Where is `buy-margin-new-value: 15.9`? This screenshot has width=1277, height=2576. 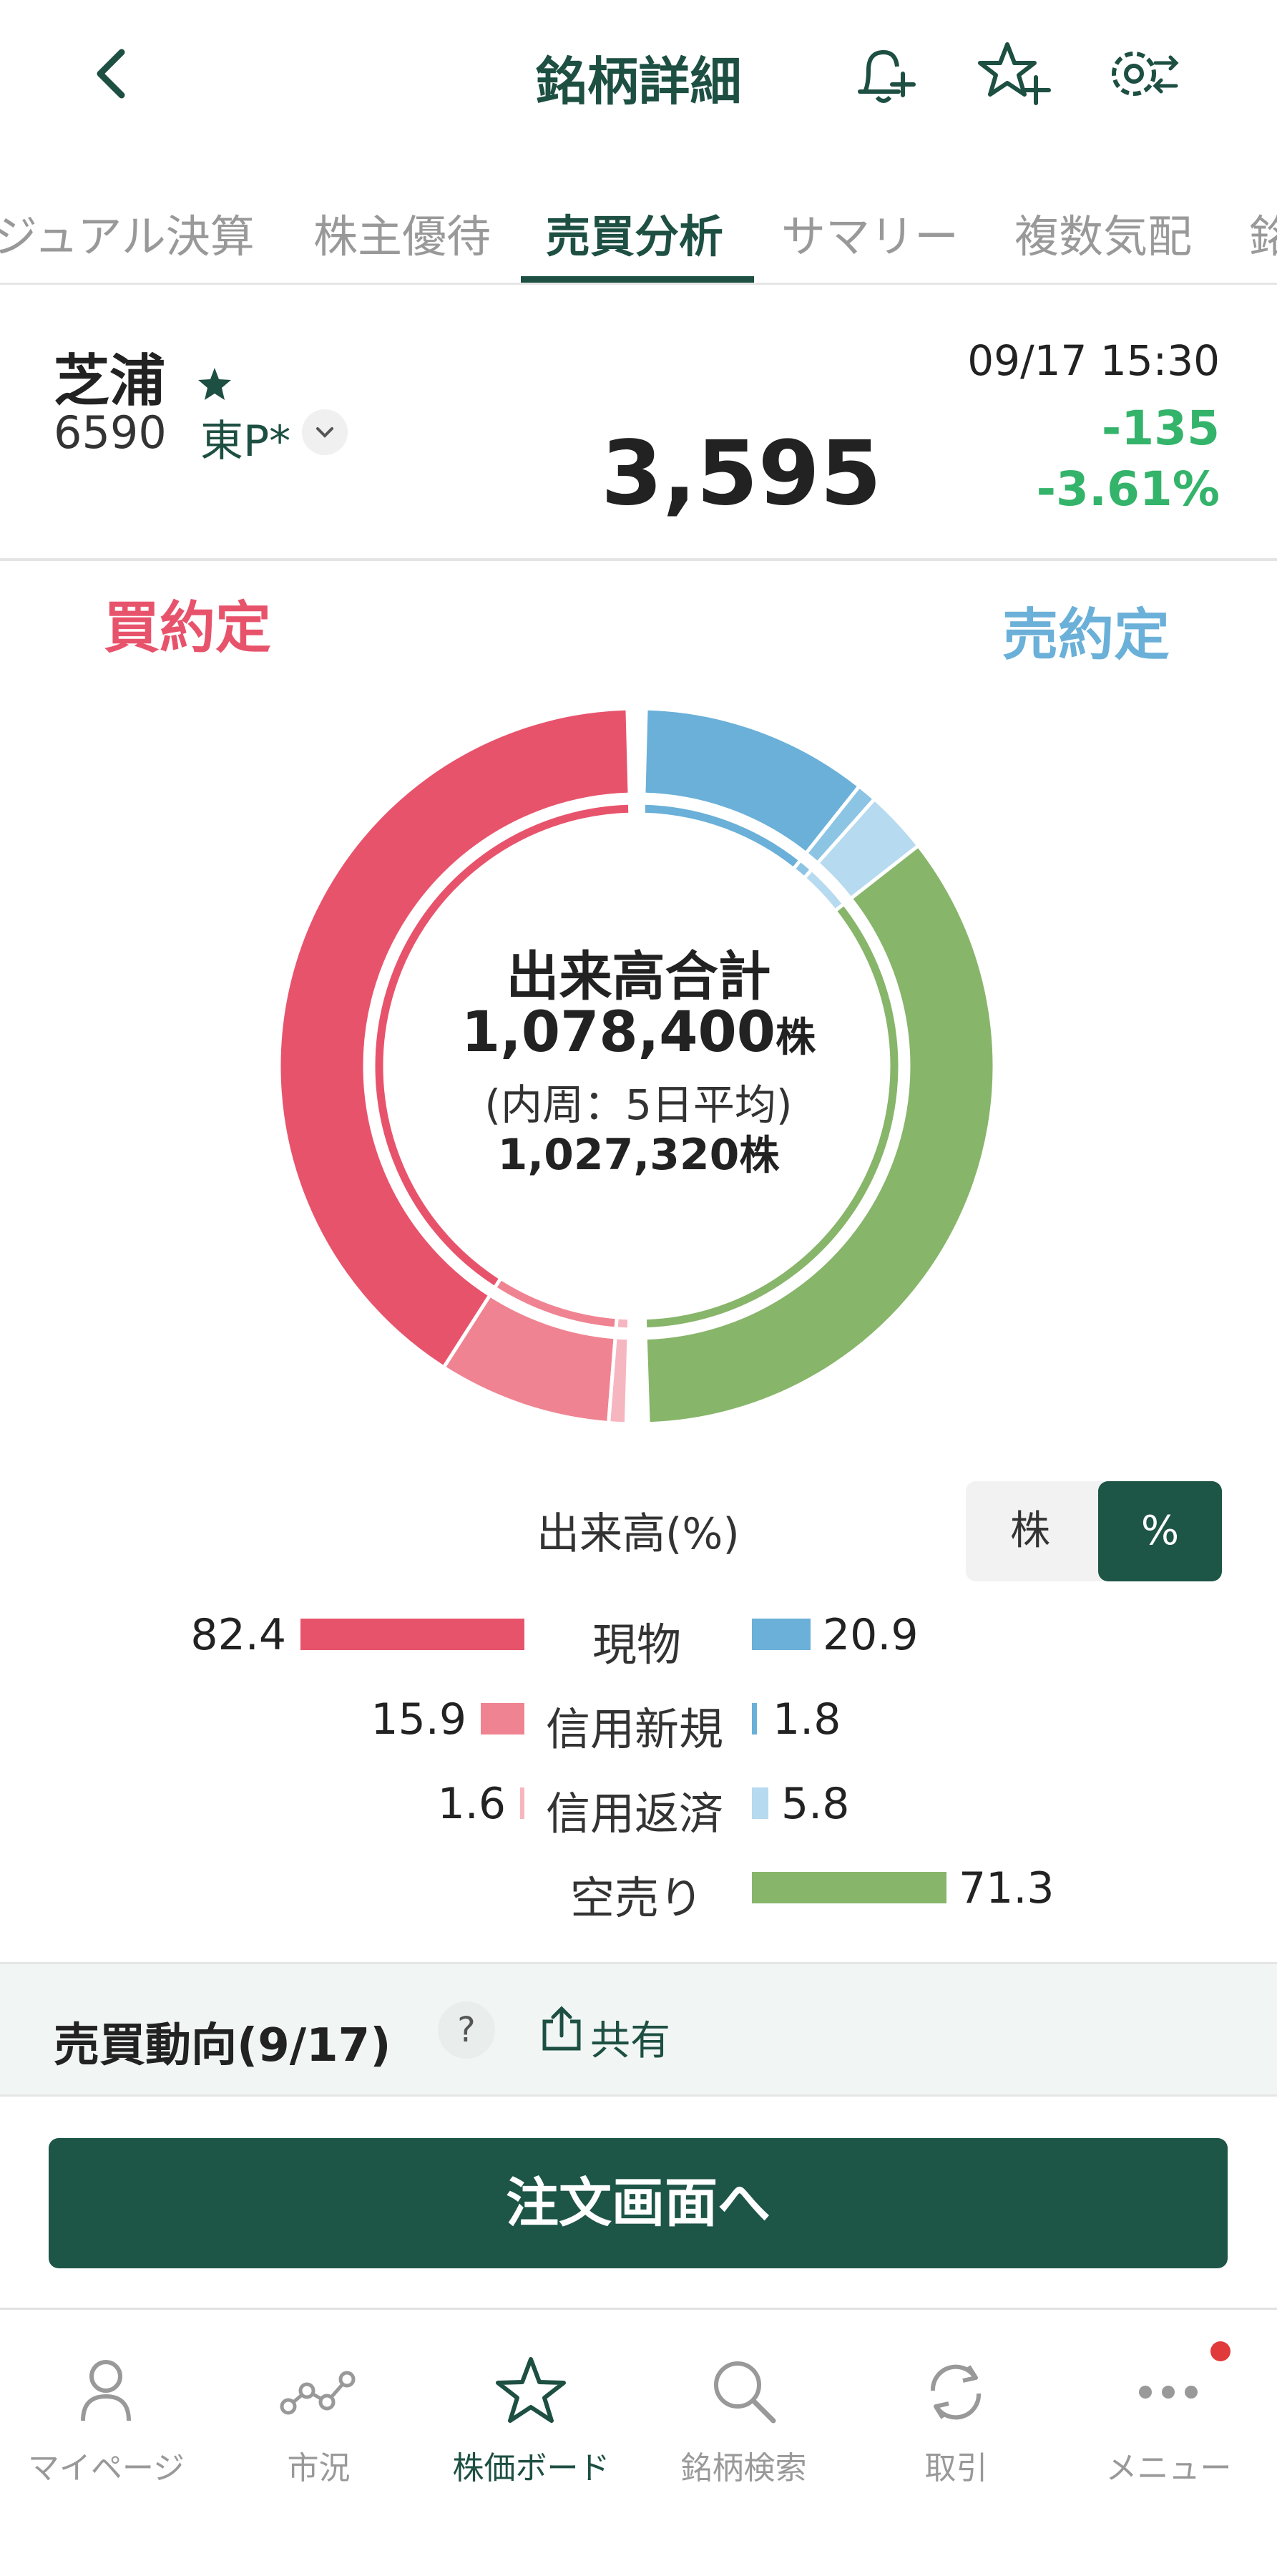
buy-margin-new-value: 15.9 is located at coordinates (418, 1719).